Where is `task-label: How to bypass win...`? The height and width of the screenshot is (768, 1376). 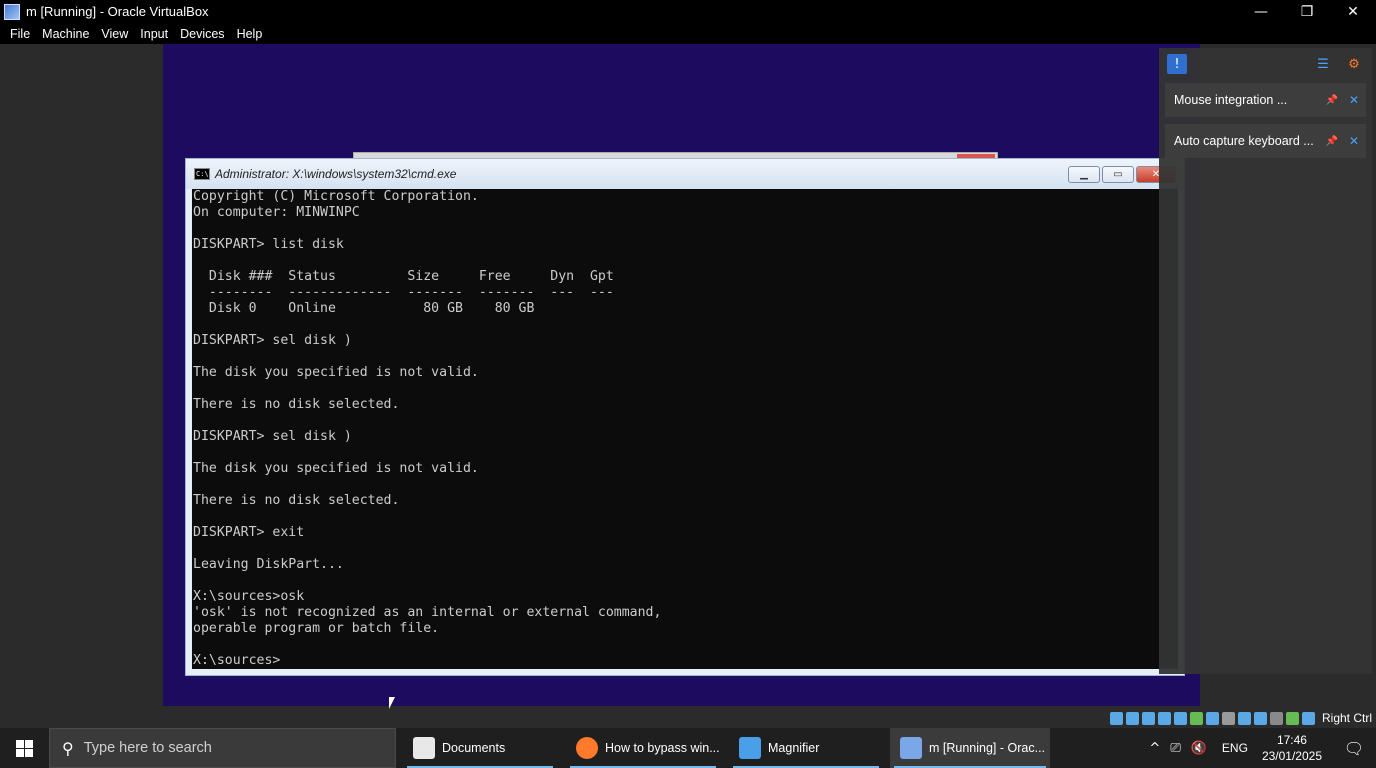 task-label: How to bypass win... is located at coordinates (662, 748).